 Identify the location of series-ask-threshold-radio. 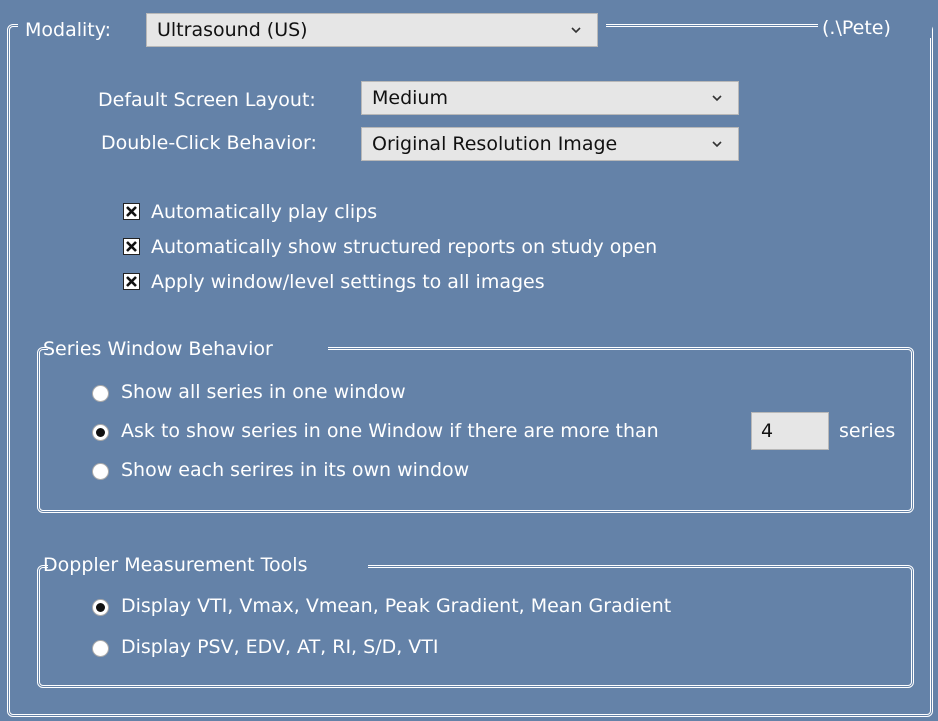
(100, 432).